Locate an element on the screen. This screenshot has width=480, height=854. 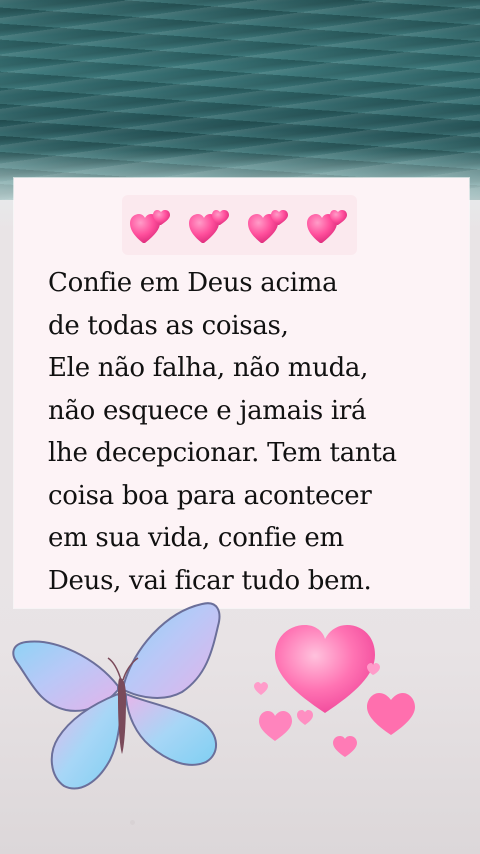
sparkle is located at coordinates (132, 822).